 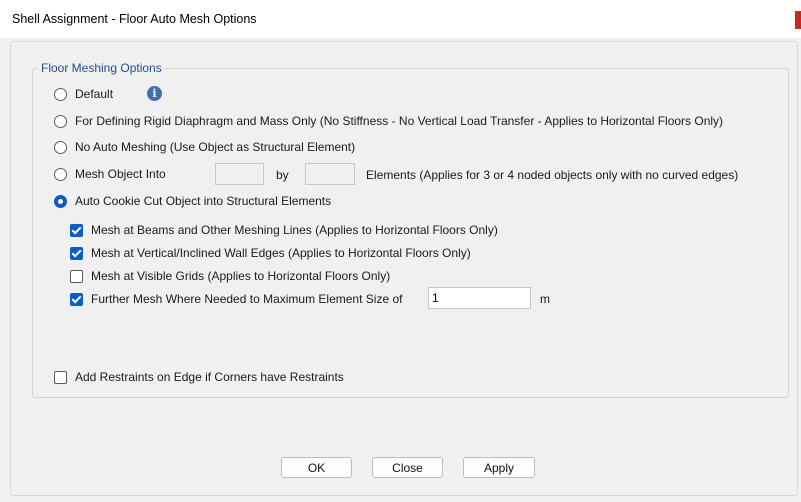 What do you see at coordinates (154, 93) in the screenshot?
I see `info-icon: i` at bounding box center [154, 93].